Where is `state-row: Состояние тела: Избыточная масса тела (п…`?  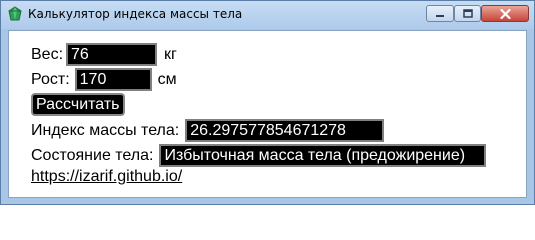
state-row: Состояние тела: Избыточная масса тела (п… is located at coordinates (259, 155).